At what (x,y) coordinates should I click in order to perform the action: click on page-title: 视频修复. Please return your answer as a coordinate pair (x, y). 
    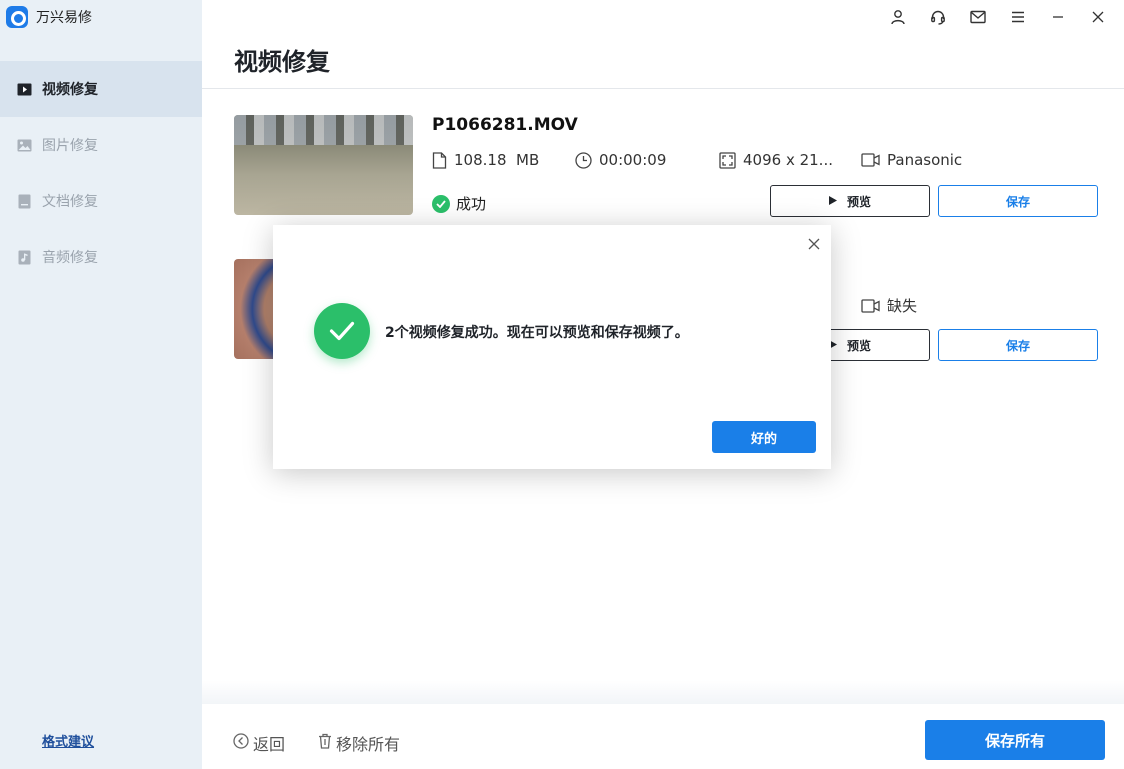
    Looking at the image, I should click on (282, 62).